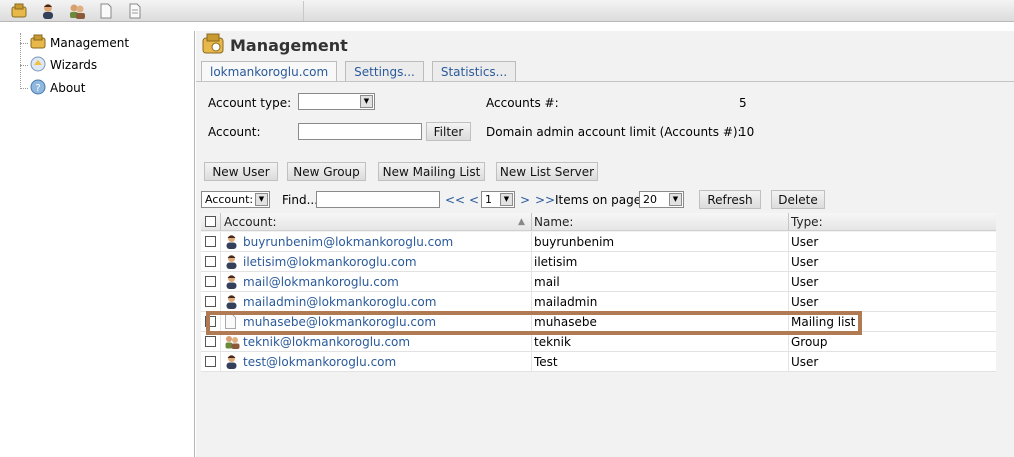 Image resolution: width=1014 pixels, height=457 pixels. Describe the element at coordinates (235, 199) in the screenshot. I see `search-field-select: Account: ▼` at that location.